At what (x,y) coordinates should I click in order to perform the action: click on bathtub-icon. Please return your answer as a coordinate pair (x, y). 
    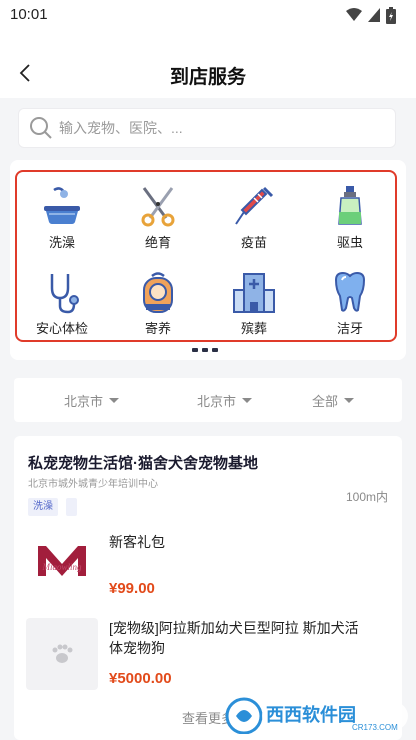
    Looking at the image, I should click on (62, 206).